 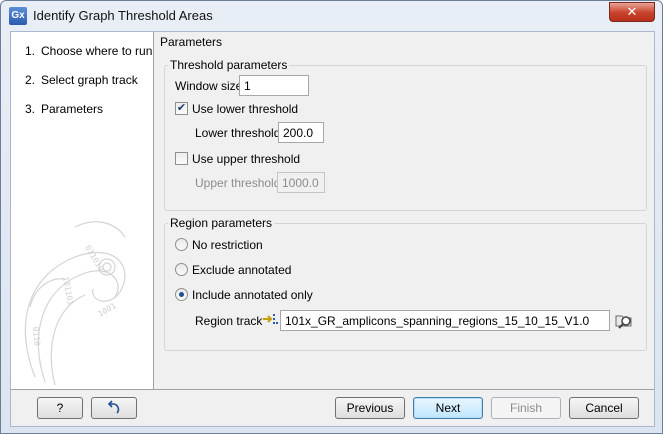 I want to click on region-track-label: Region track, so click(x=229, y=321).